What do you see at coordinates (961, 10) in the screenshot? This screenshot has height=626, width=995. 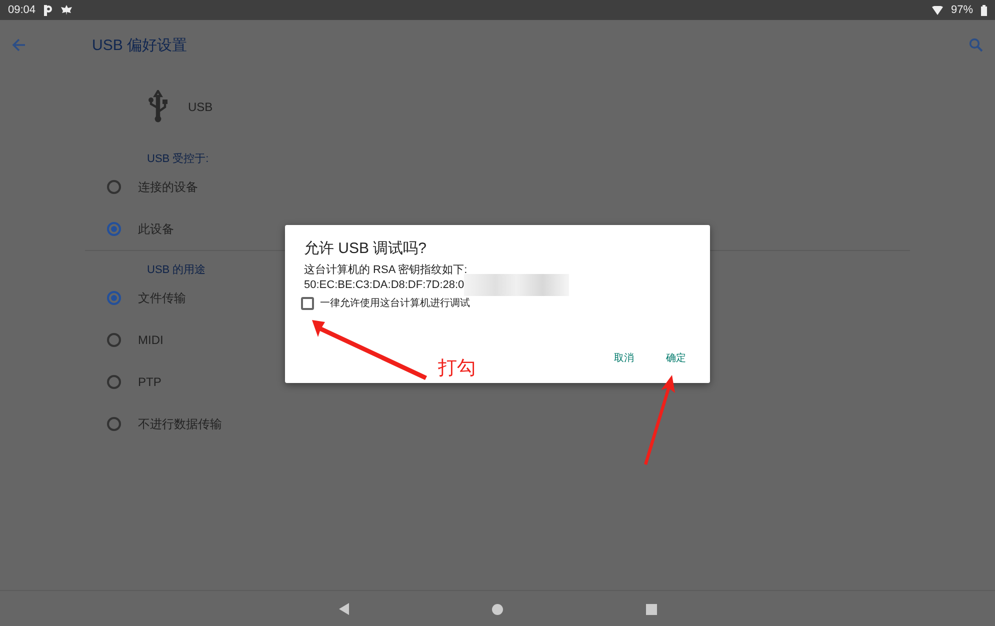 I see `battery-percentage: 97%` at bounding box center [961, 10].